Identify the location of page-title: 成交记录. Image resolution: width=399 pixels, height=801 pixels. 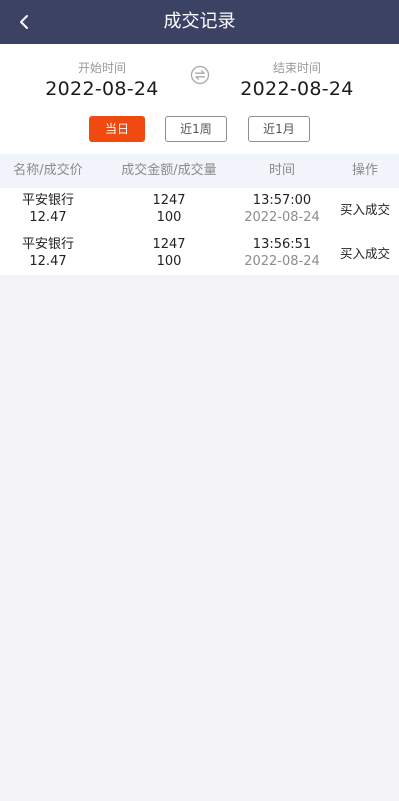
(199, 21).